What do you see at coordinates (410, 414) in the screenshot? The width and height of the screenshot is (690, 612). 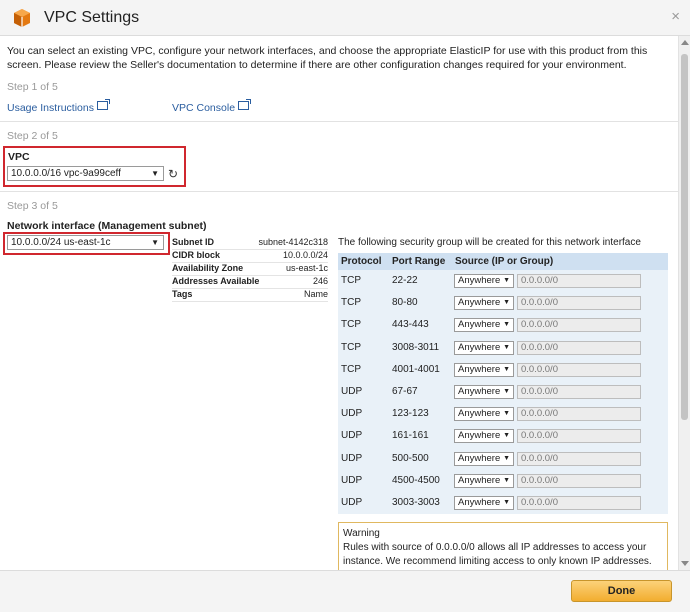 I see `port-range-cell: 123-123` at bounding box center [410, 414].